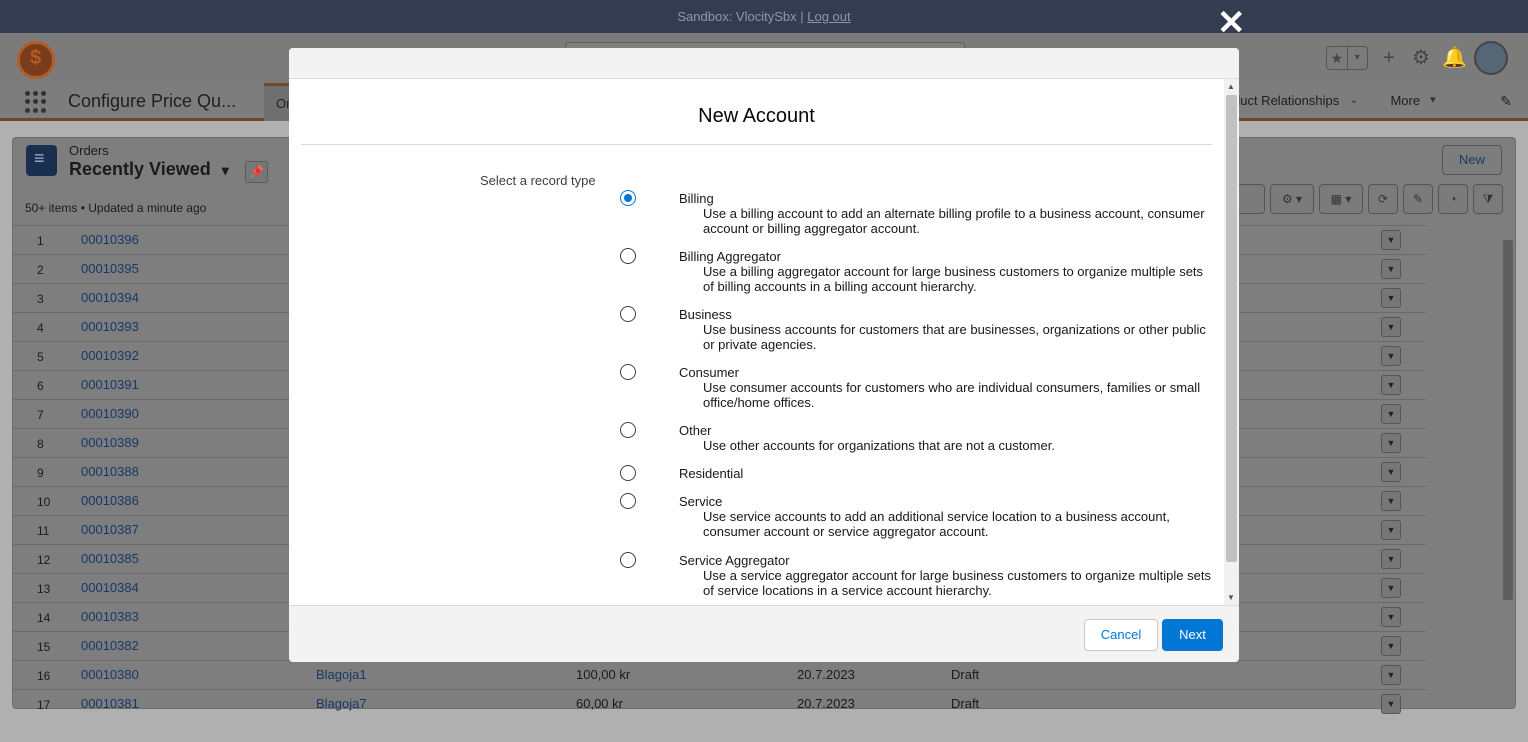 This screenshot has height=742, width=1528. Describe the element at coordinates (1292, 199) in the screenshot. I see `list-settings-button: ⚙ ▾` at that location.